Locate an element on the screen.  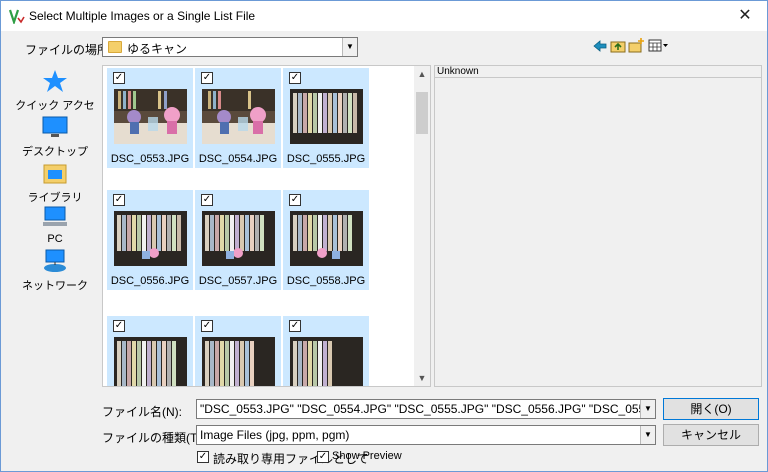
sidebar-item-desktop: デスクトップ is located at coordinates (55, 137).